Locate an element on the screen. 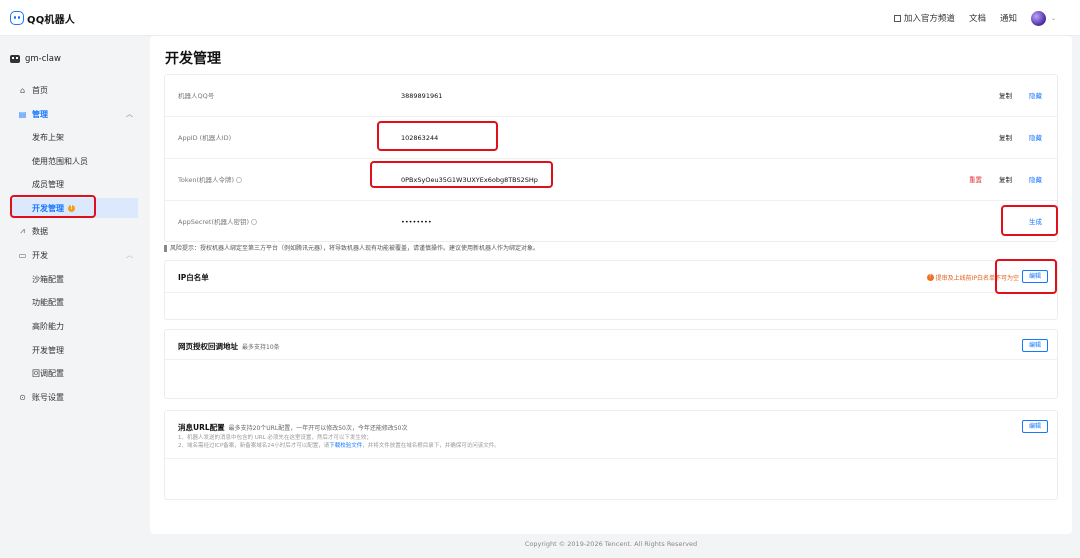 This screenshot has height=558, width=1080. appsecret-label: AppSecret(机器人密钥) is located at coordinates (218, 222).